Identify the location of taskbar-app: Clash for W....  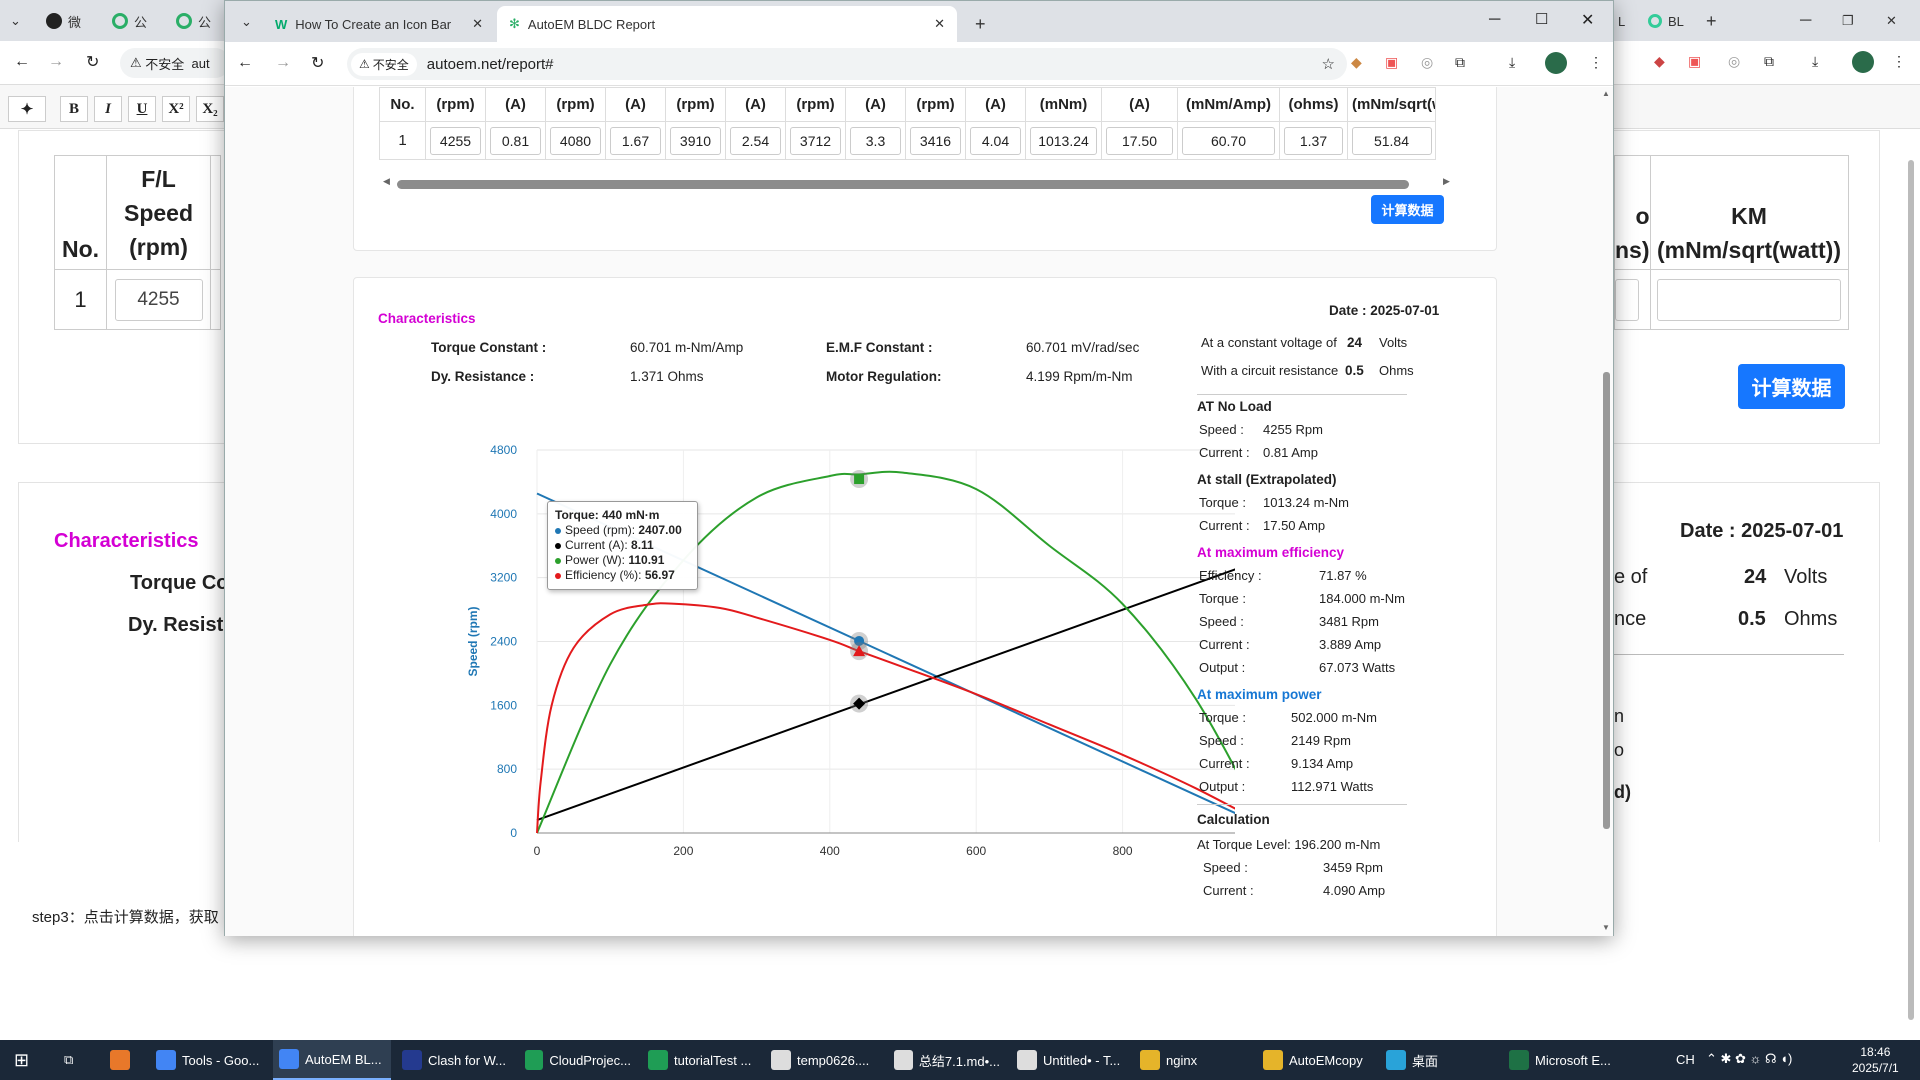
(455, 1060).